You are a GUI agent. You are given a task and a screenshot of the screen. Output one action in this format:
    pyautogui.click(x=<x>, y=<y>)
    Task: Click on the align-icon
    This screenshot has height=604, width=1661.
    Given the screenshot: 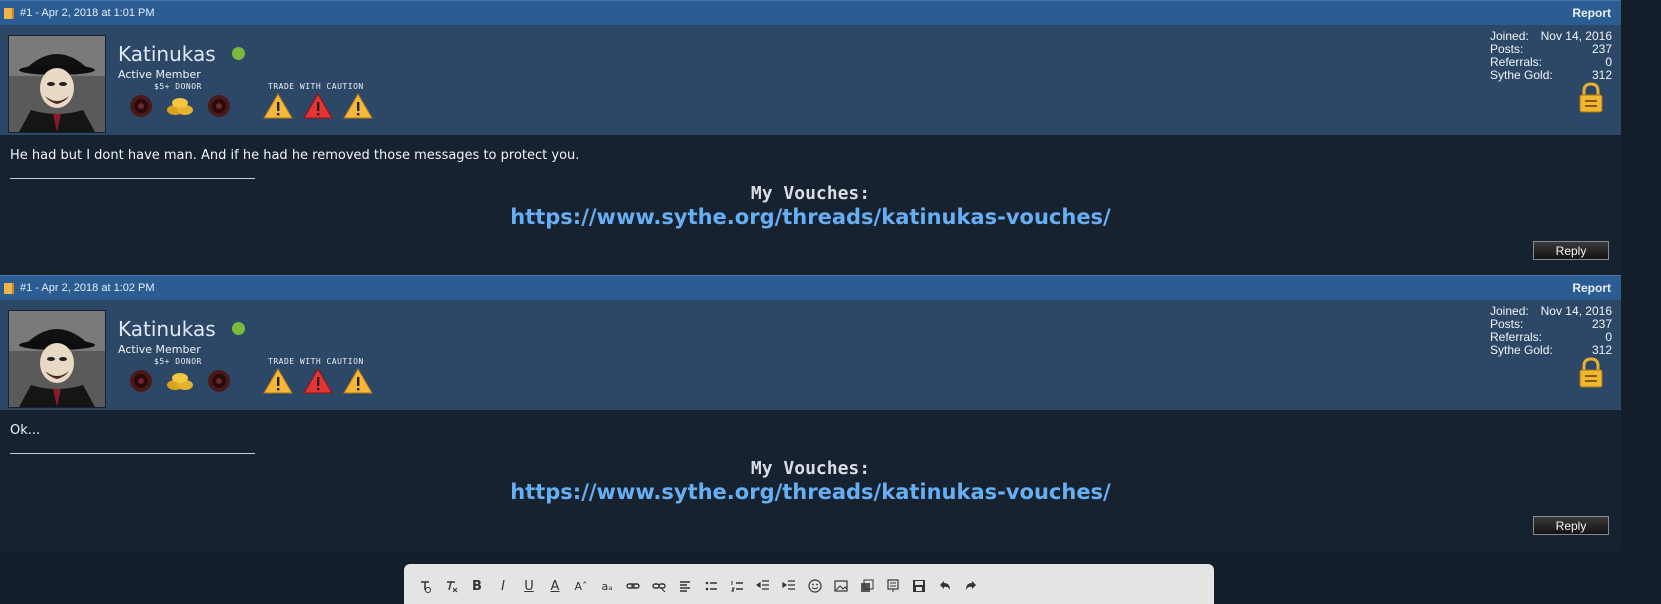 What is the action you would take?
    pyautogui.click(x=685, y=586)
    